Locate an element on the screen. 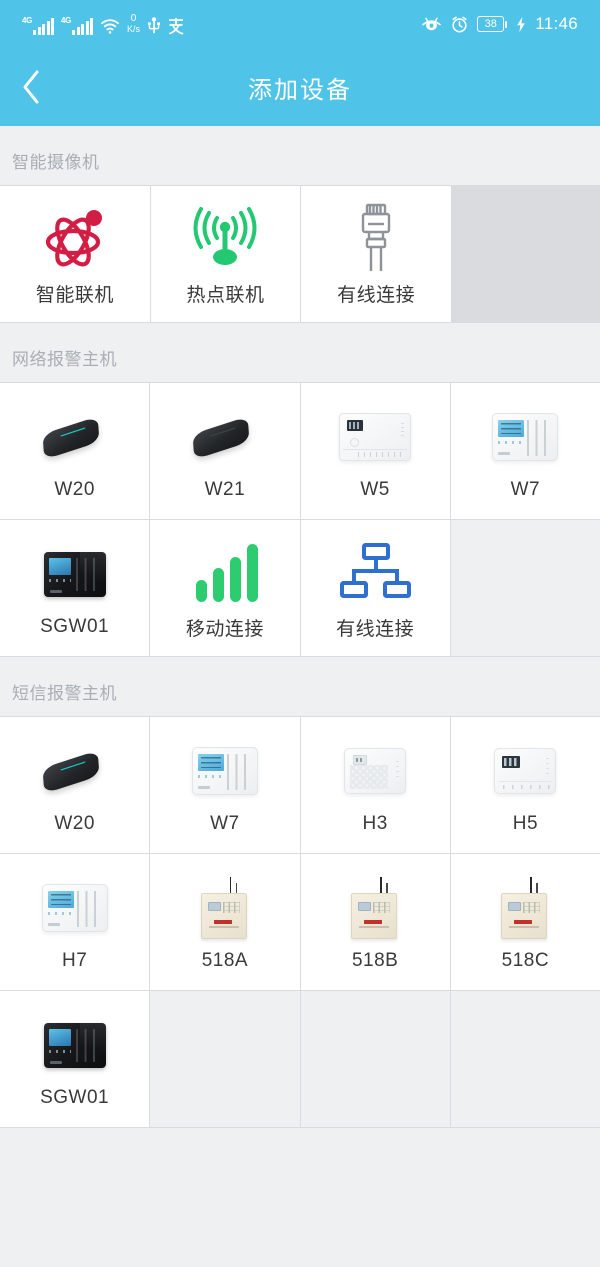 Image resolution: width=600 pixels, height=1267 pixels. back-button is located at coordinates (31, 87).